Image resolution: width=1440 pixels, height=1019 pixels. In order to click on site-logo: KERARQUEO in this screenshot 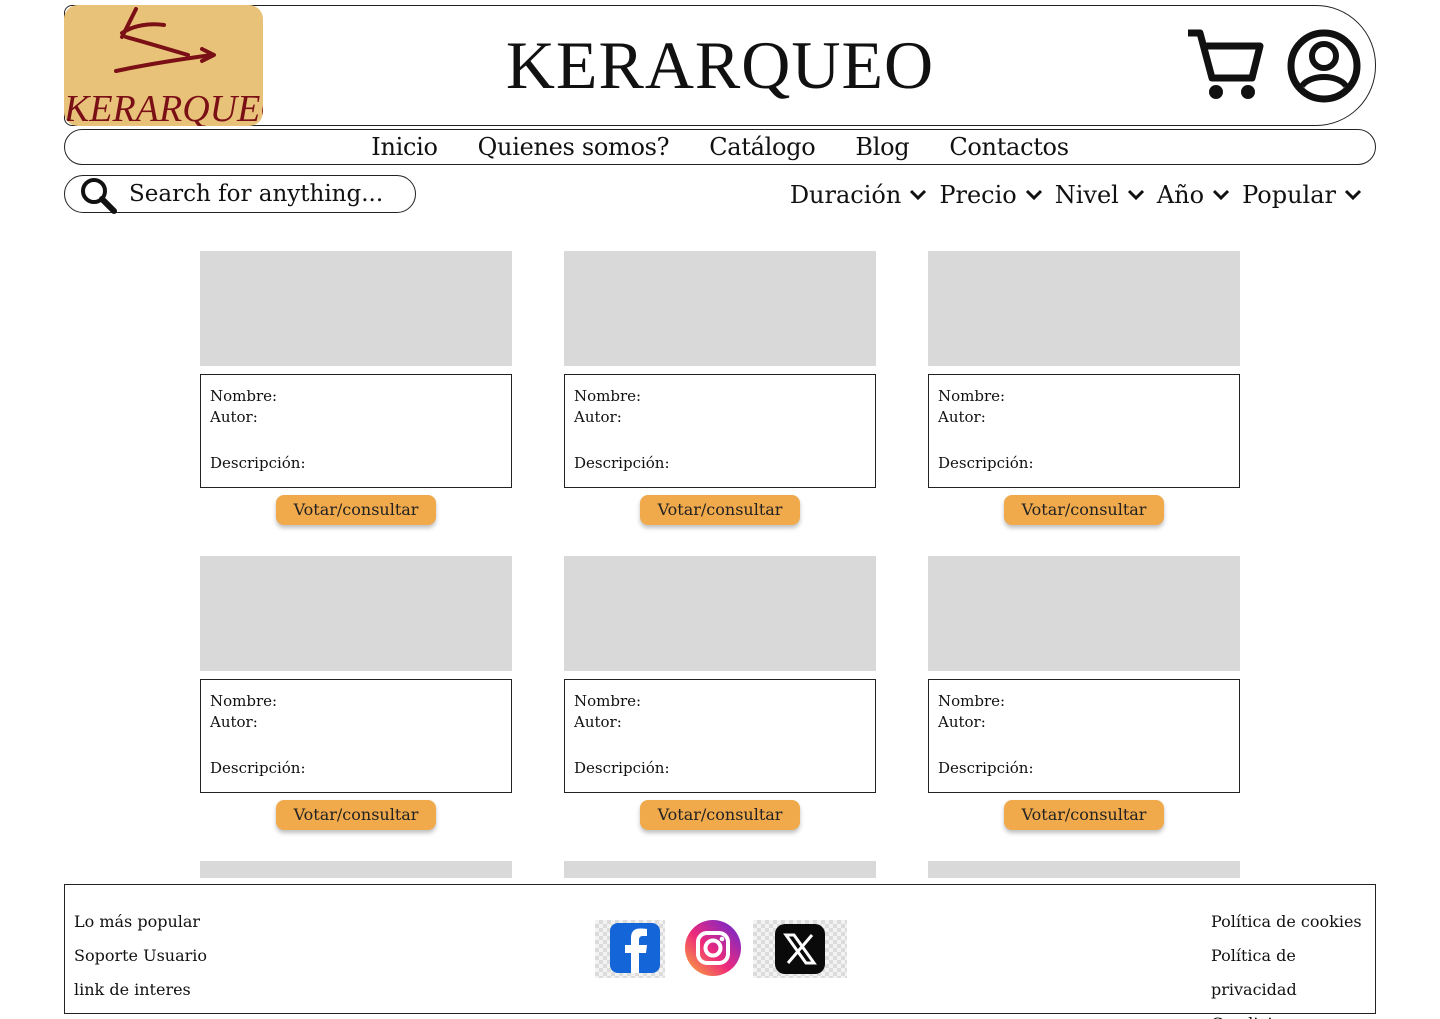, I will do `click(163, 65)`.